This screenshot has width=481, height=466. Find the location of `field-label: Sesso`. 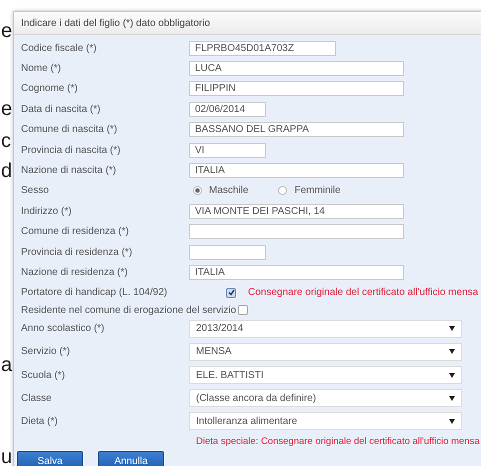

field-label: Sesso is located at coordinates (35, 190).